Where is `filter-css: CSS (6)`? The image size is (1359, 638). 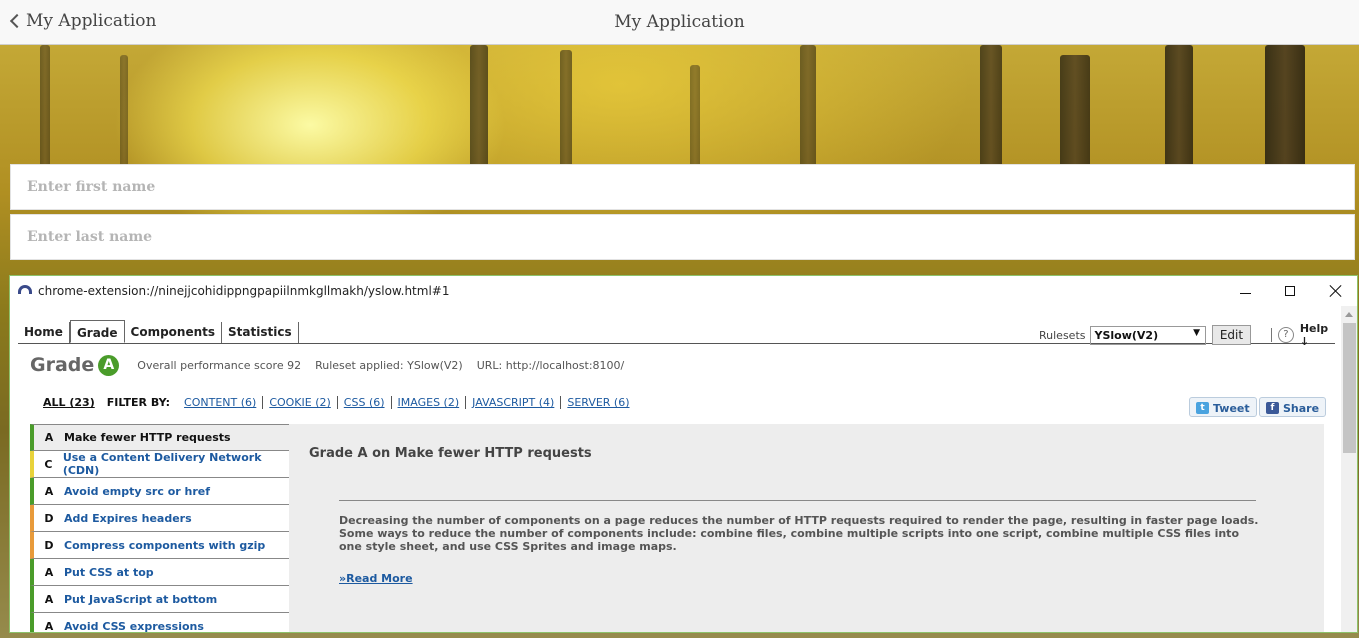
filter-css: CSS (6) is located at coordinates (363, 402).